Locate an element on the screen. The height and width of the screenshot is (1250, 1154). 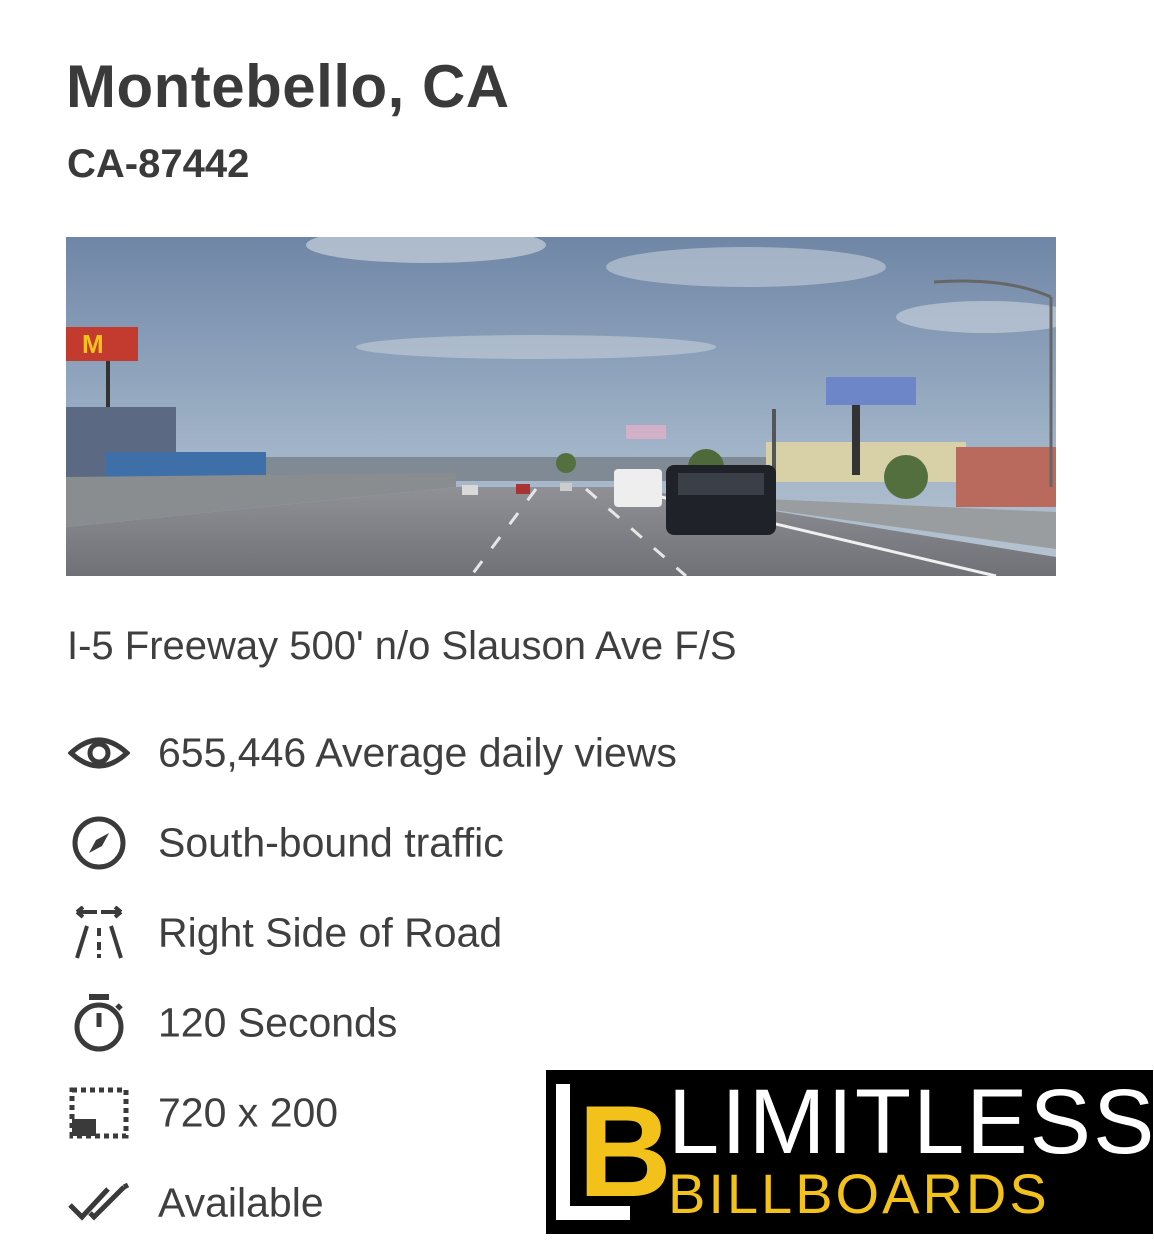
detail-row-direction: South-bound traffic is located at coordinates (416, 843).